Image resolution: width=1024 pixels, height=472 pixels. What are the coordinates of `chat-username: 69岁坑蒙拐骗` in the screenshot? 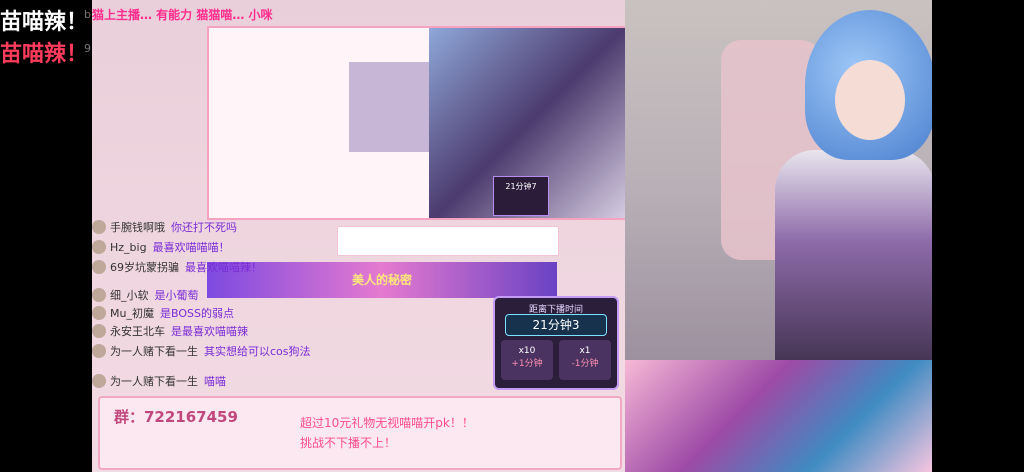 It's located at (144, 267).